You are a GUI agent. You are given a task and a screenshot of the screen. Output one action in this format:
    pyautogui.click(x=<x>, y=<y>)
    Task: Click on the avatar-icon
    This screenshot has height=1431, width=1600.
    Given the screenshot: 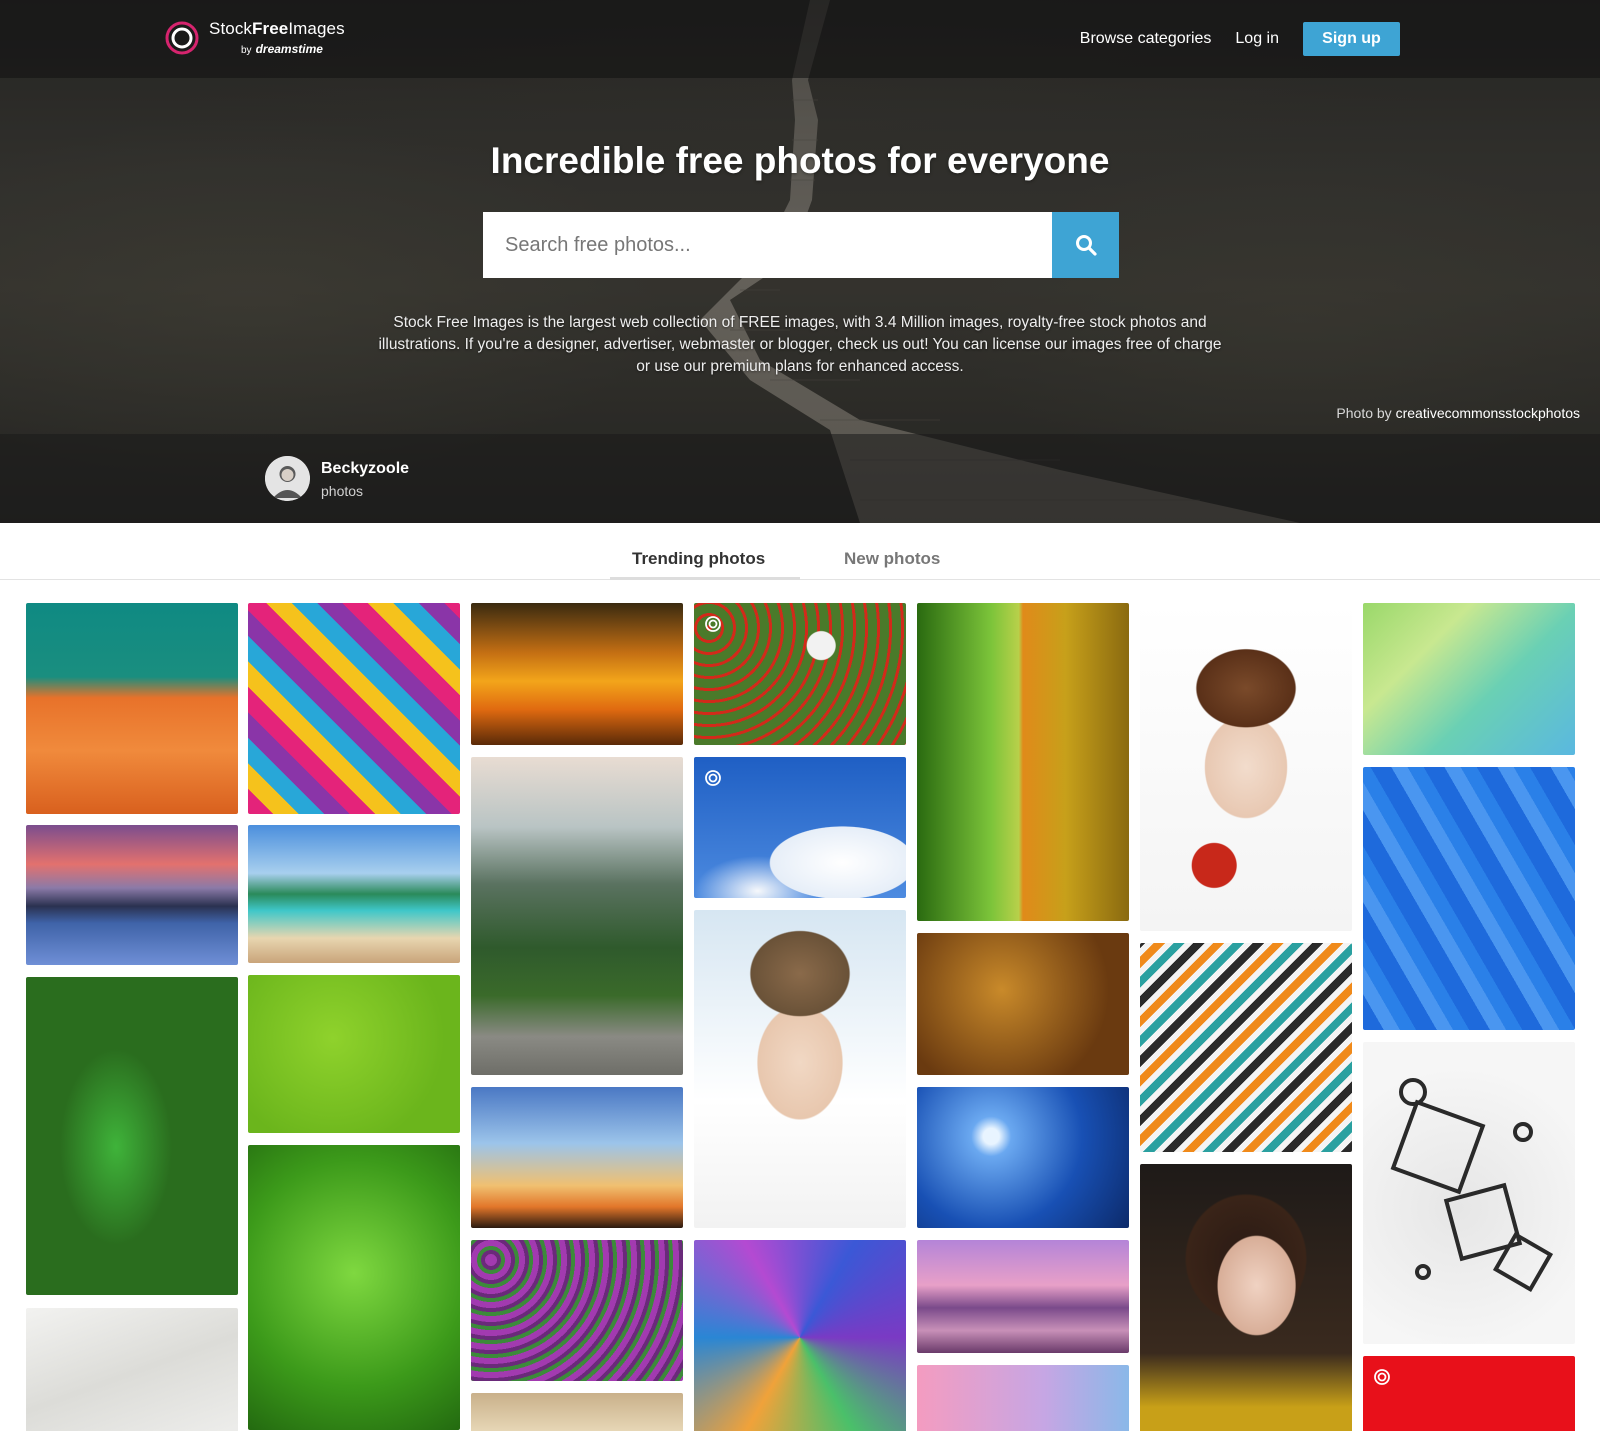 What is the action you would take?
    pyautogui.click(x=287, y=478)
    